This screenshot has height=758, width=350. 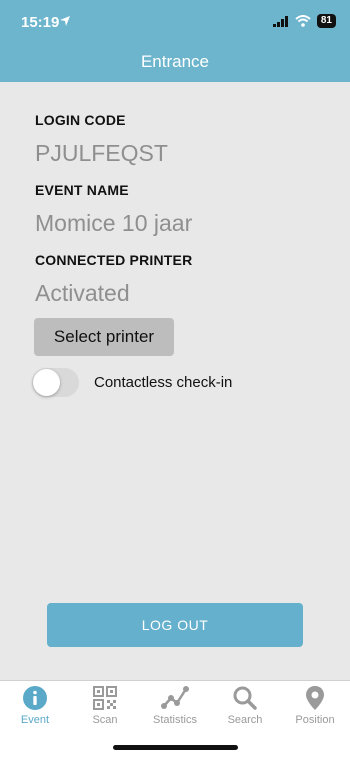 What do you see at coordinates (65, 21) in the screenshot?
I see `location-arrow-icon` at bounding box center [65, 21].